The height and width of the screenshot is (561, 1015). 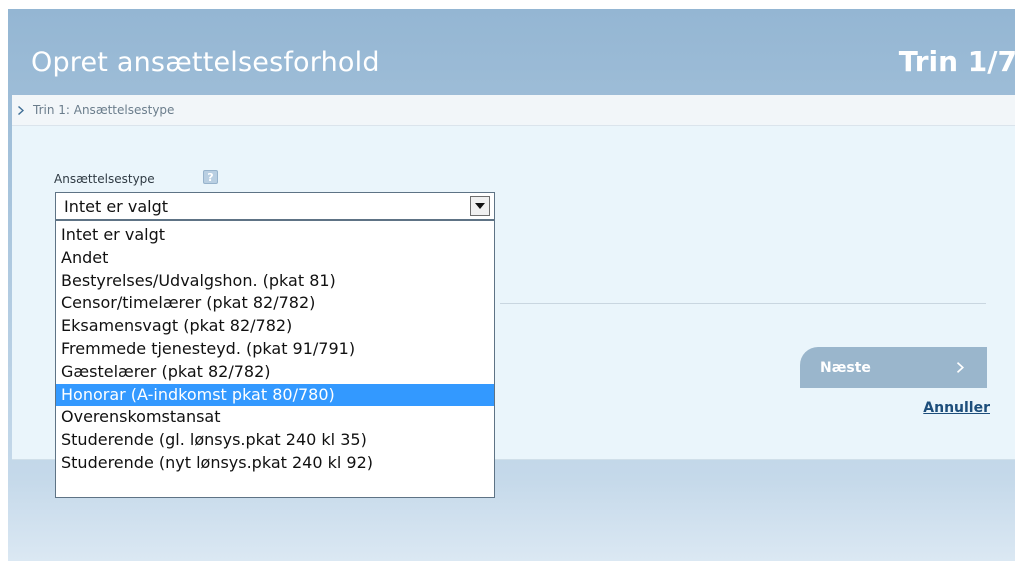 What do you see at coordinates (103, 110) in the screenshot?
I see `breadcrumb-label: Trin 1: Ansættelsestype` at bounding box center [103, 110].